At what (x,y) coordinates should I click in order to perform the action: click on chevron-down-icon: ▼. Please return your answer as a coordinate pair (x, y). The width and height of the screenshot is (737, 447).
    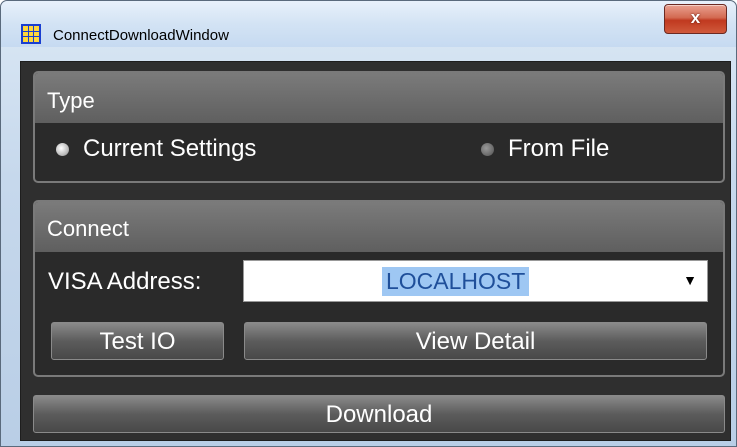
    Looking at the image, I should click on (690, 280).